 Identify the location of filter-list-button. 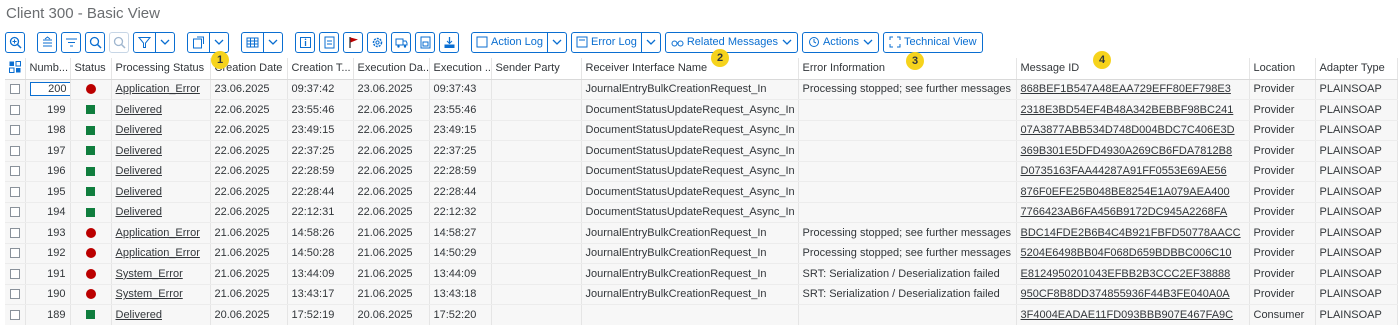
(71, 42).